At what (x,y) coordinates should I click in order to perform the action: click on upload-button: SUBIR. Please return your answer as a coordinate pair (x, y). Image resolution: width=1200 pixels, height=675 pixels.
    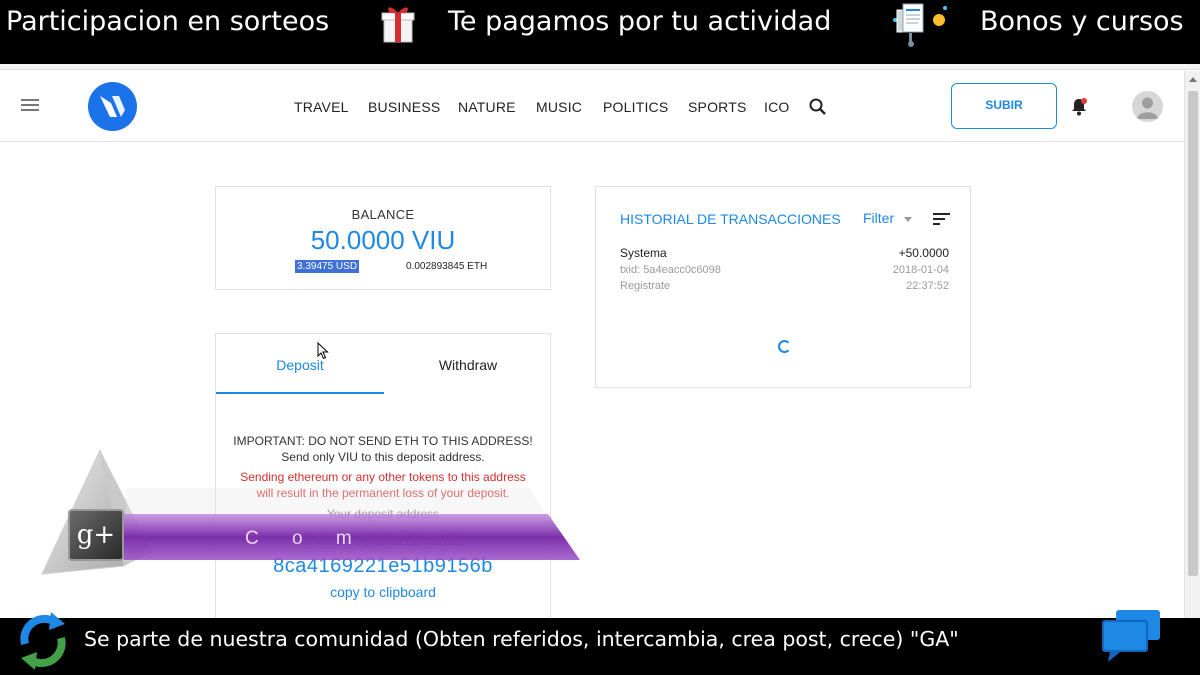
    Looking at the image, I should click on (1004, 106).